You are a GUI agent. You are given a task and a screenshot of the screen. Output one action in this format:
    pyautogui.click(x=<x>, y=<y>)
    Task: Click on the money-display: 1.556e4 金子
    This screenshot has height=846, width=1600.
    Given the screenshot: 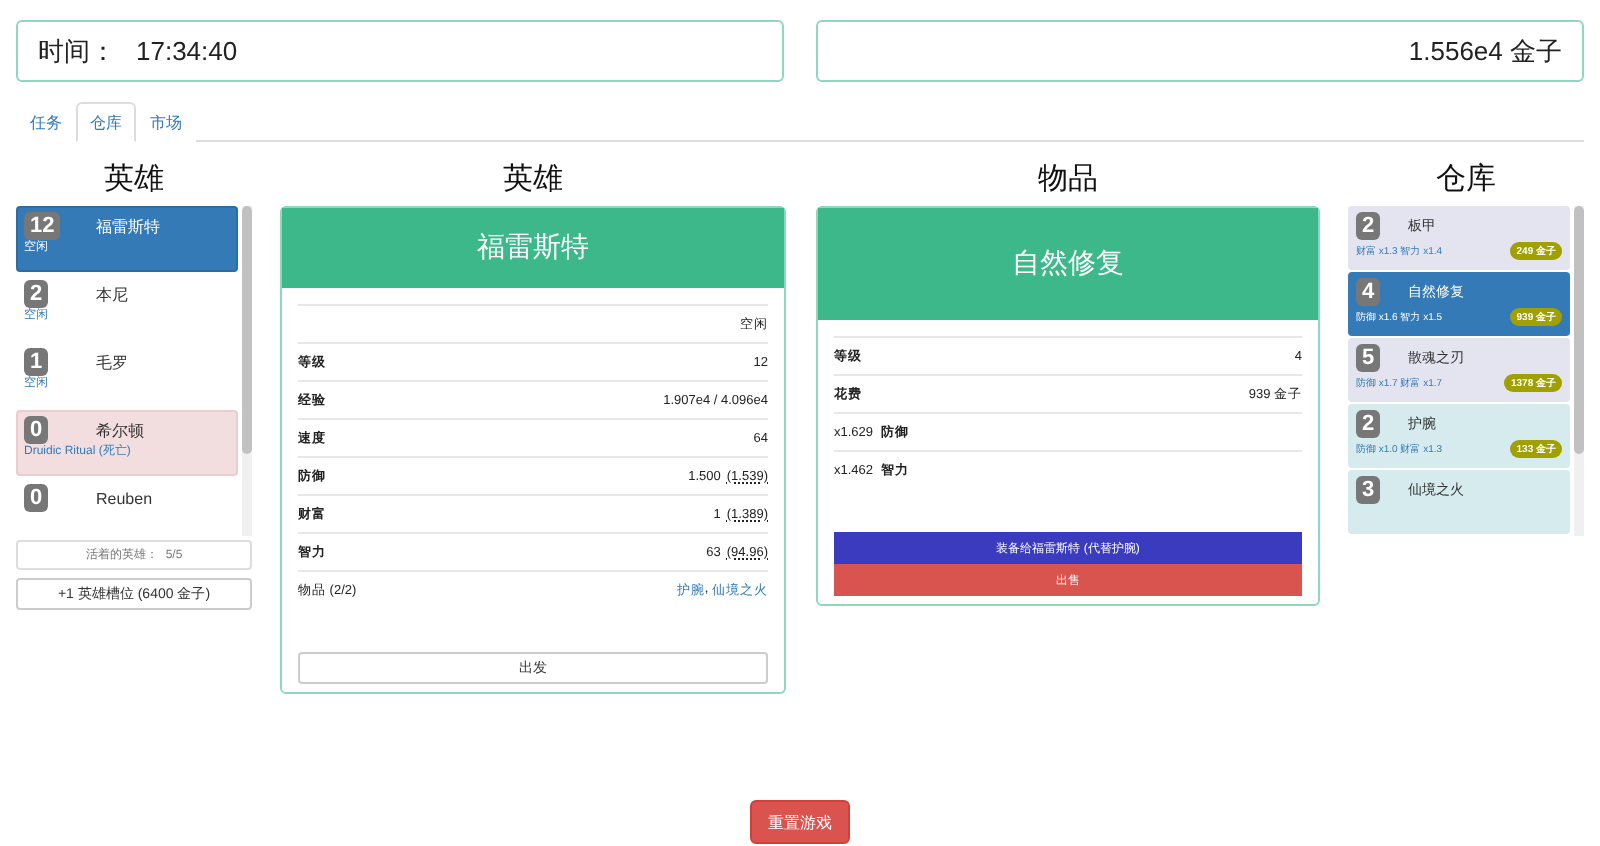 What is the action you would take?
    pyautogui.click(x=1200, y=51)
    